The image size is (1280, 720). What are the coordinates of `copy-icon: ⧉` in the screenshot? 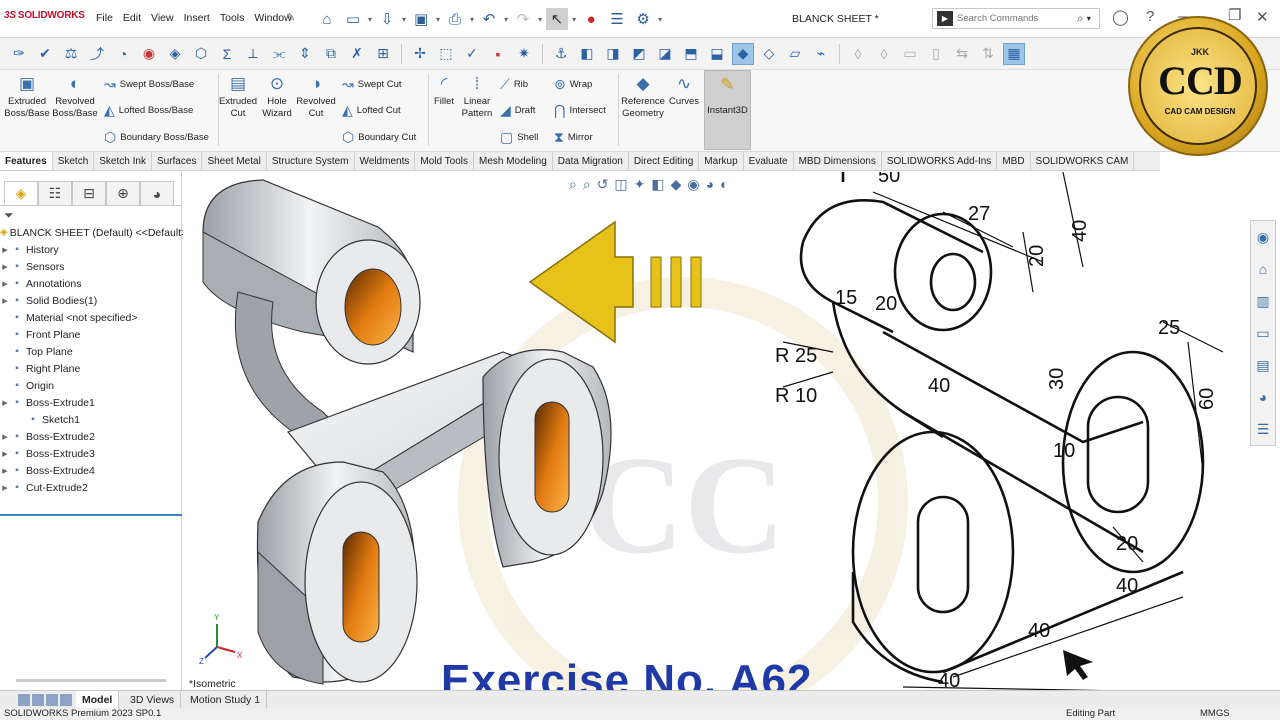 It's located at (331, 54).